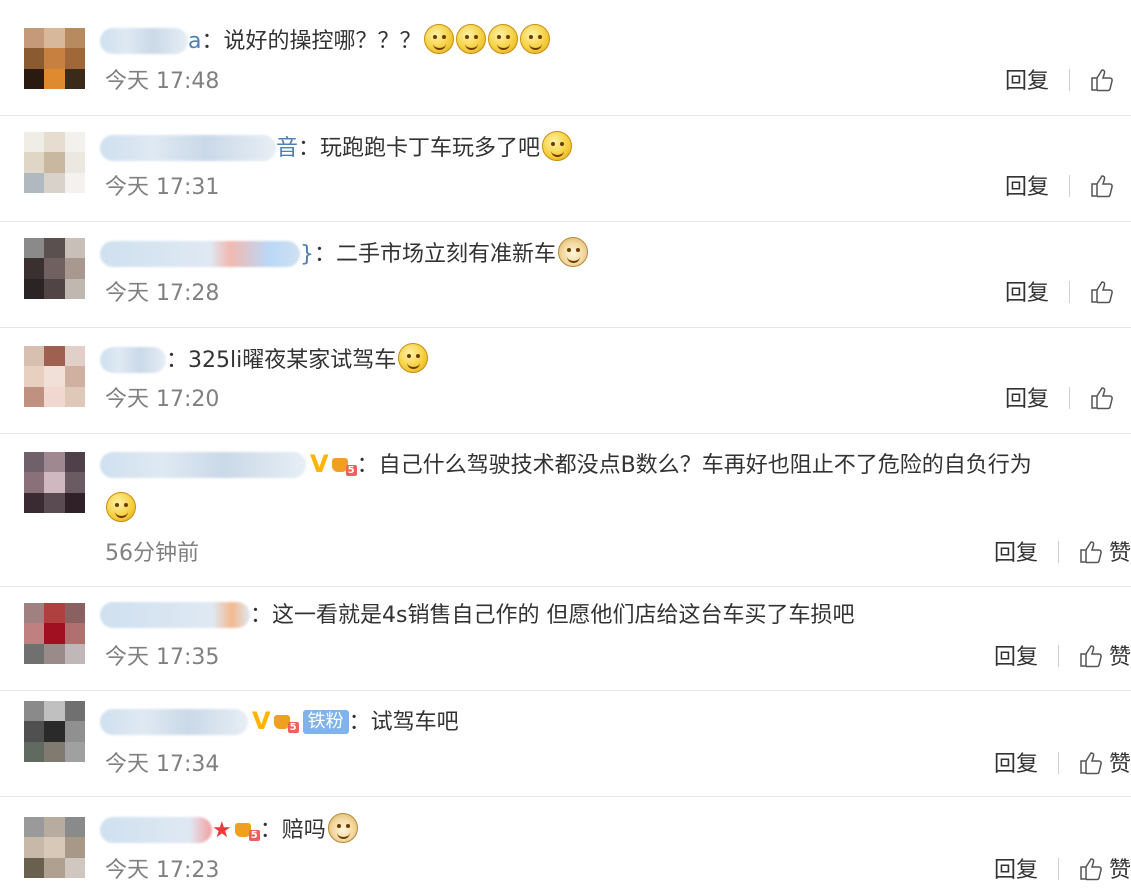 This screenshot has width=1131, height=889. Describe the element at coordinates (292, 360) in the screenshot. I see `comment-text: 325li曜夜某家试驾车` at that location.